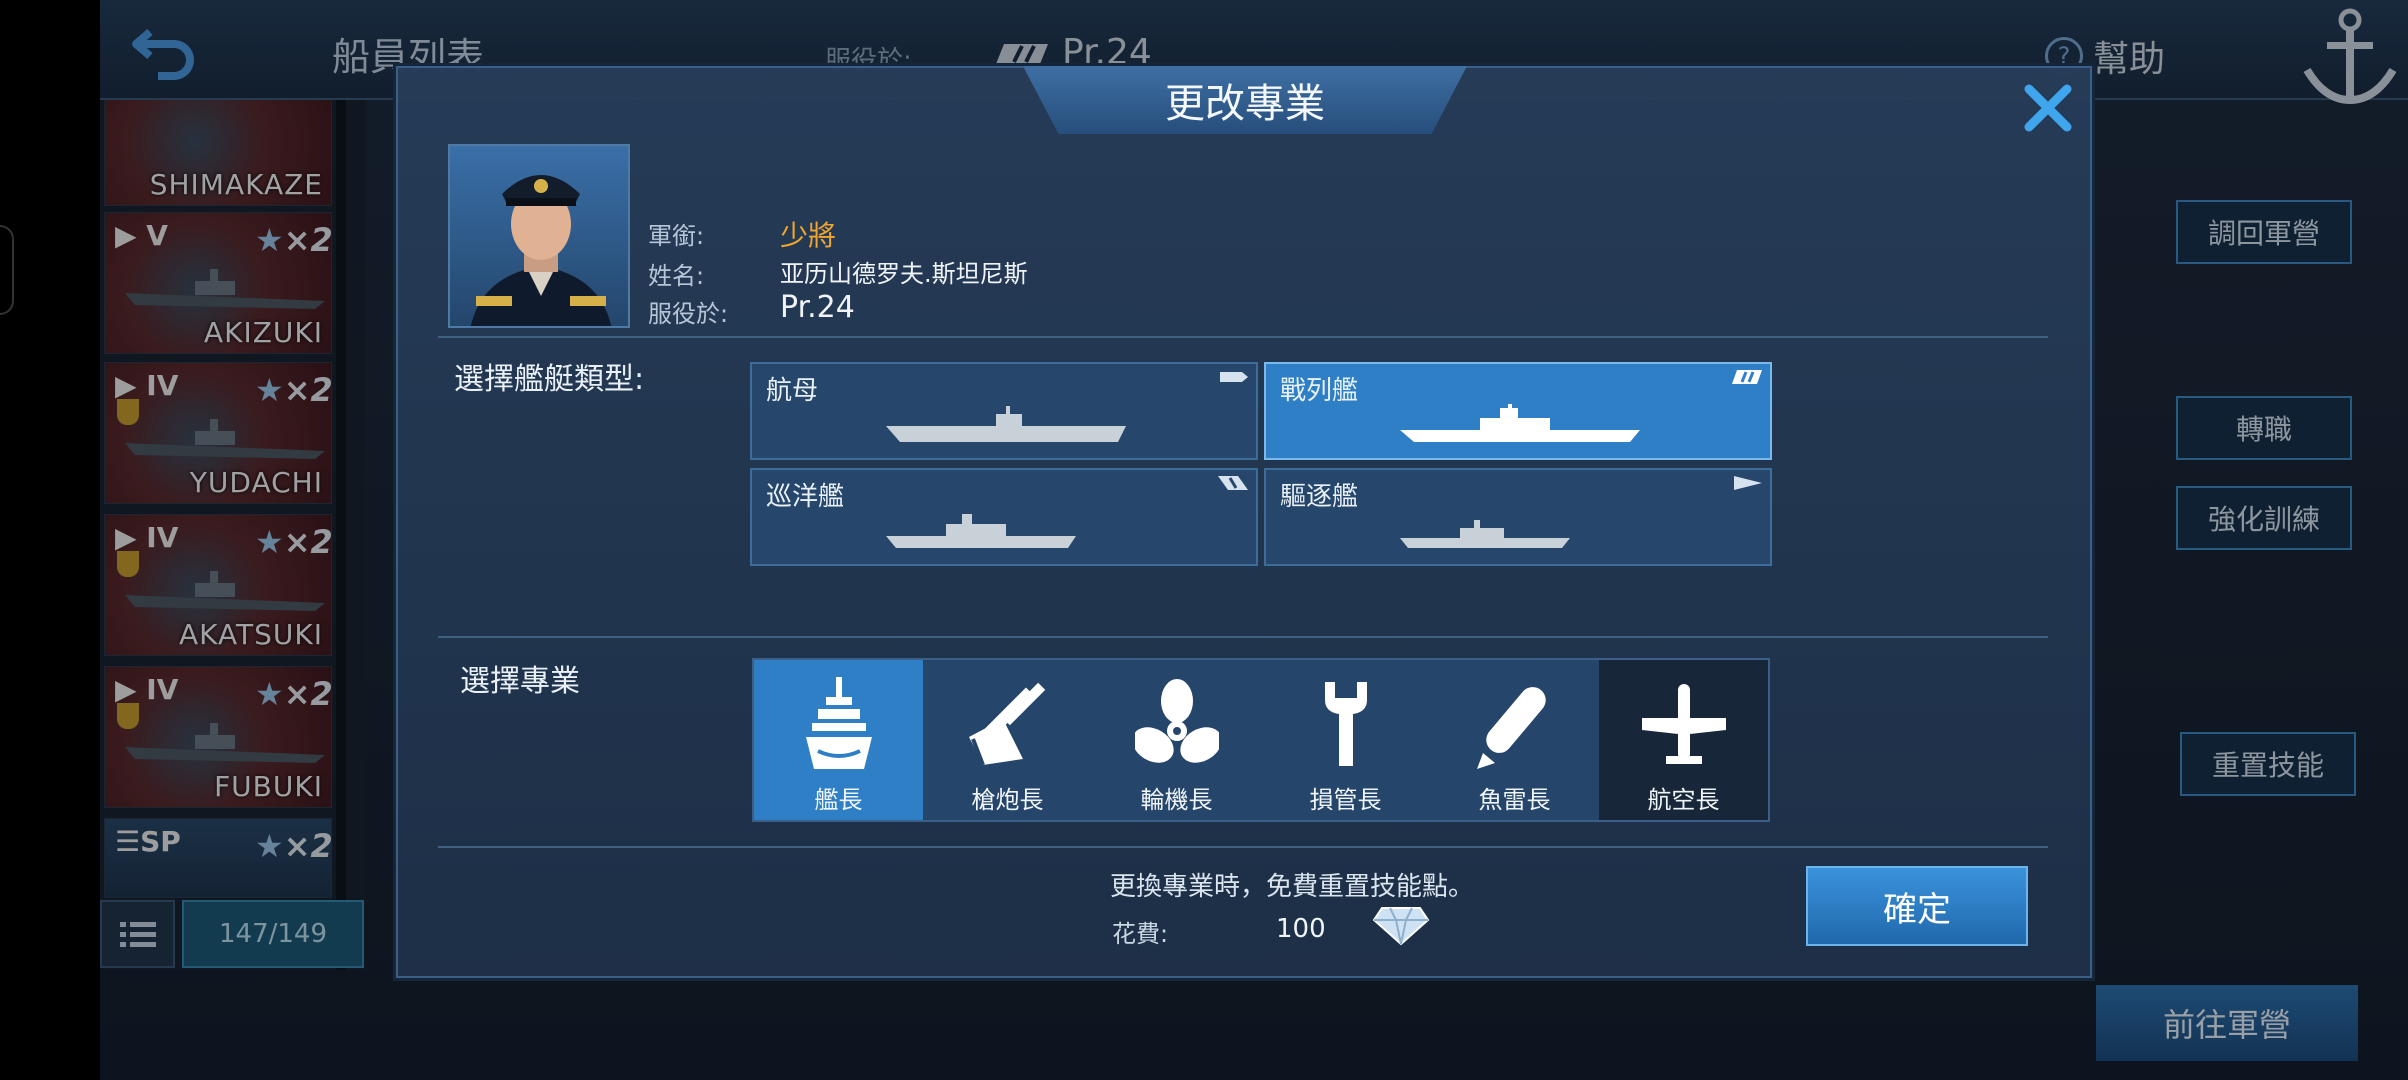  I want to click on specialty-name: 損管長, so click(1345, 800).